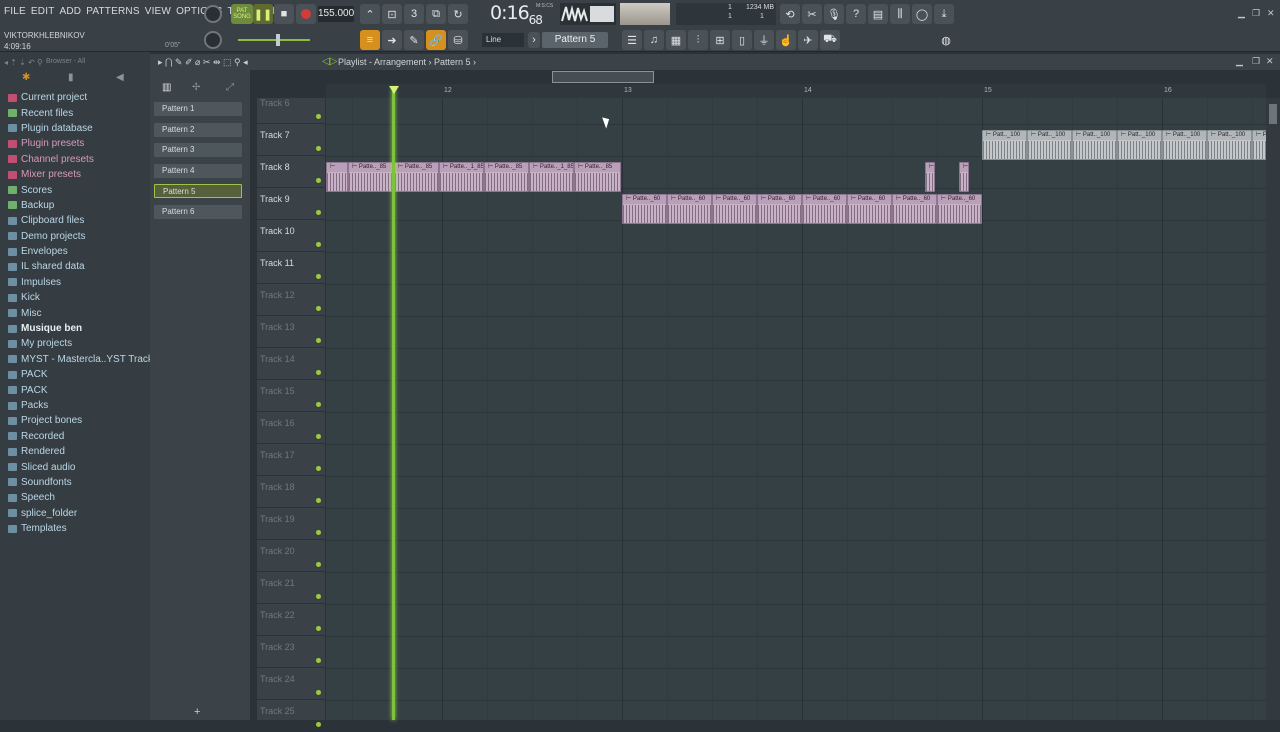 The image size is (1280, 732). What do you see at coordinates (79, 143) in the screenshot?
I see `browser-item: Plugin presets` at bounding box center [79, 143].